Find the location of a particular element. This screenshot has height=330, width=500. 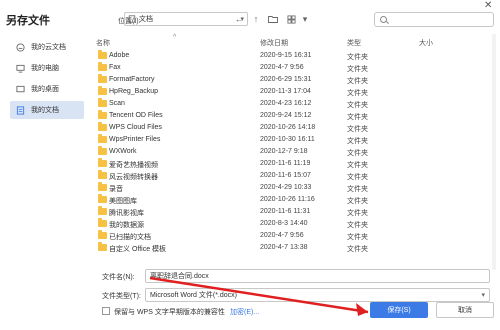

sidebar-item-cloud-docs: 我的云文档 is located at coordinates (47, 47).